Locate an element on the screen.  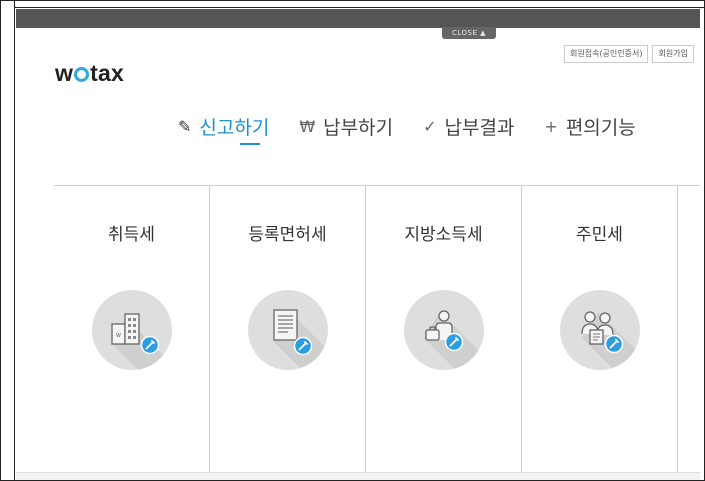
account-links: 회원접속(공인인증서) 회원가입 is located at coordinates (629, 54).